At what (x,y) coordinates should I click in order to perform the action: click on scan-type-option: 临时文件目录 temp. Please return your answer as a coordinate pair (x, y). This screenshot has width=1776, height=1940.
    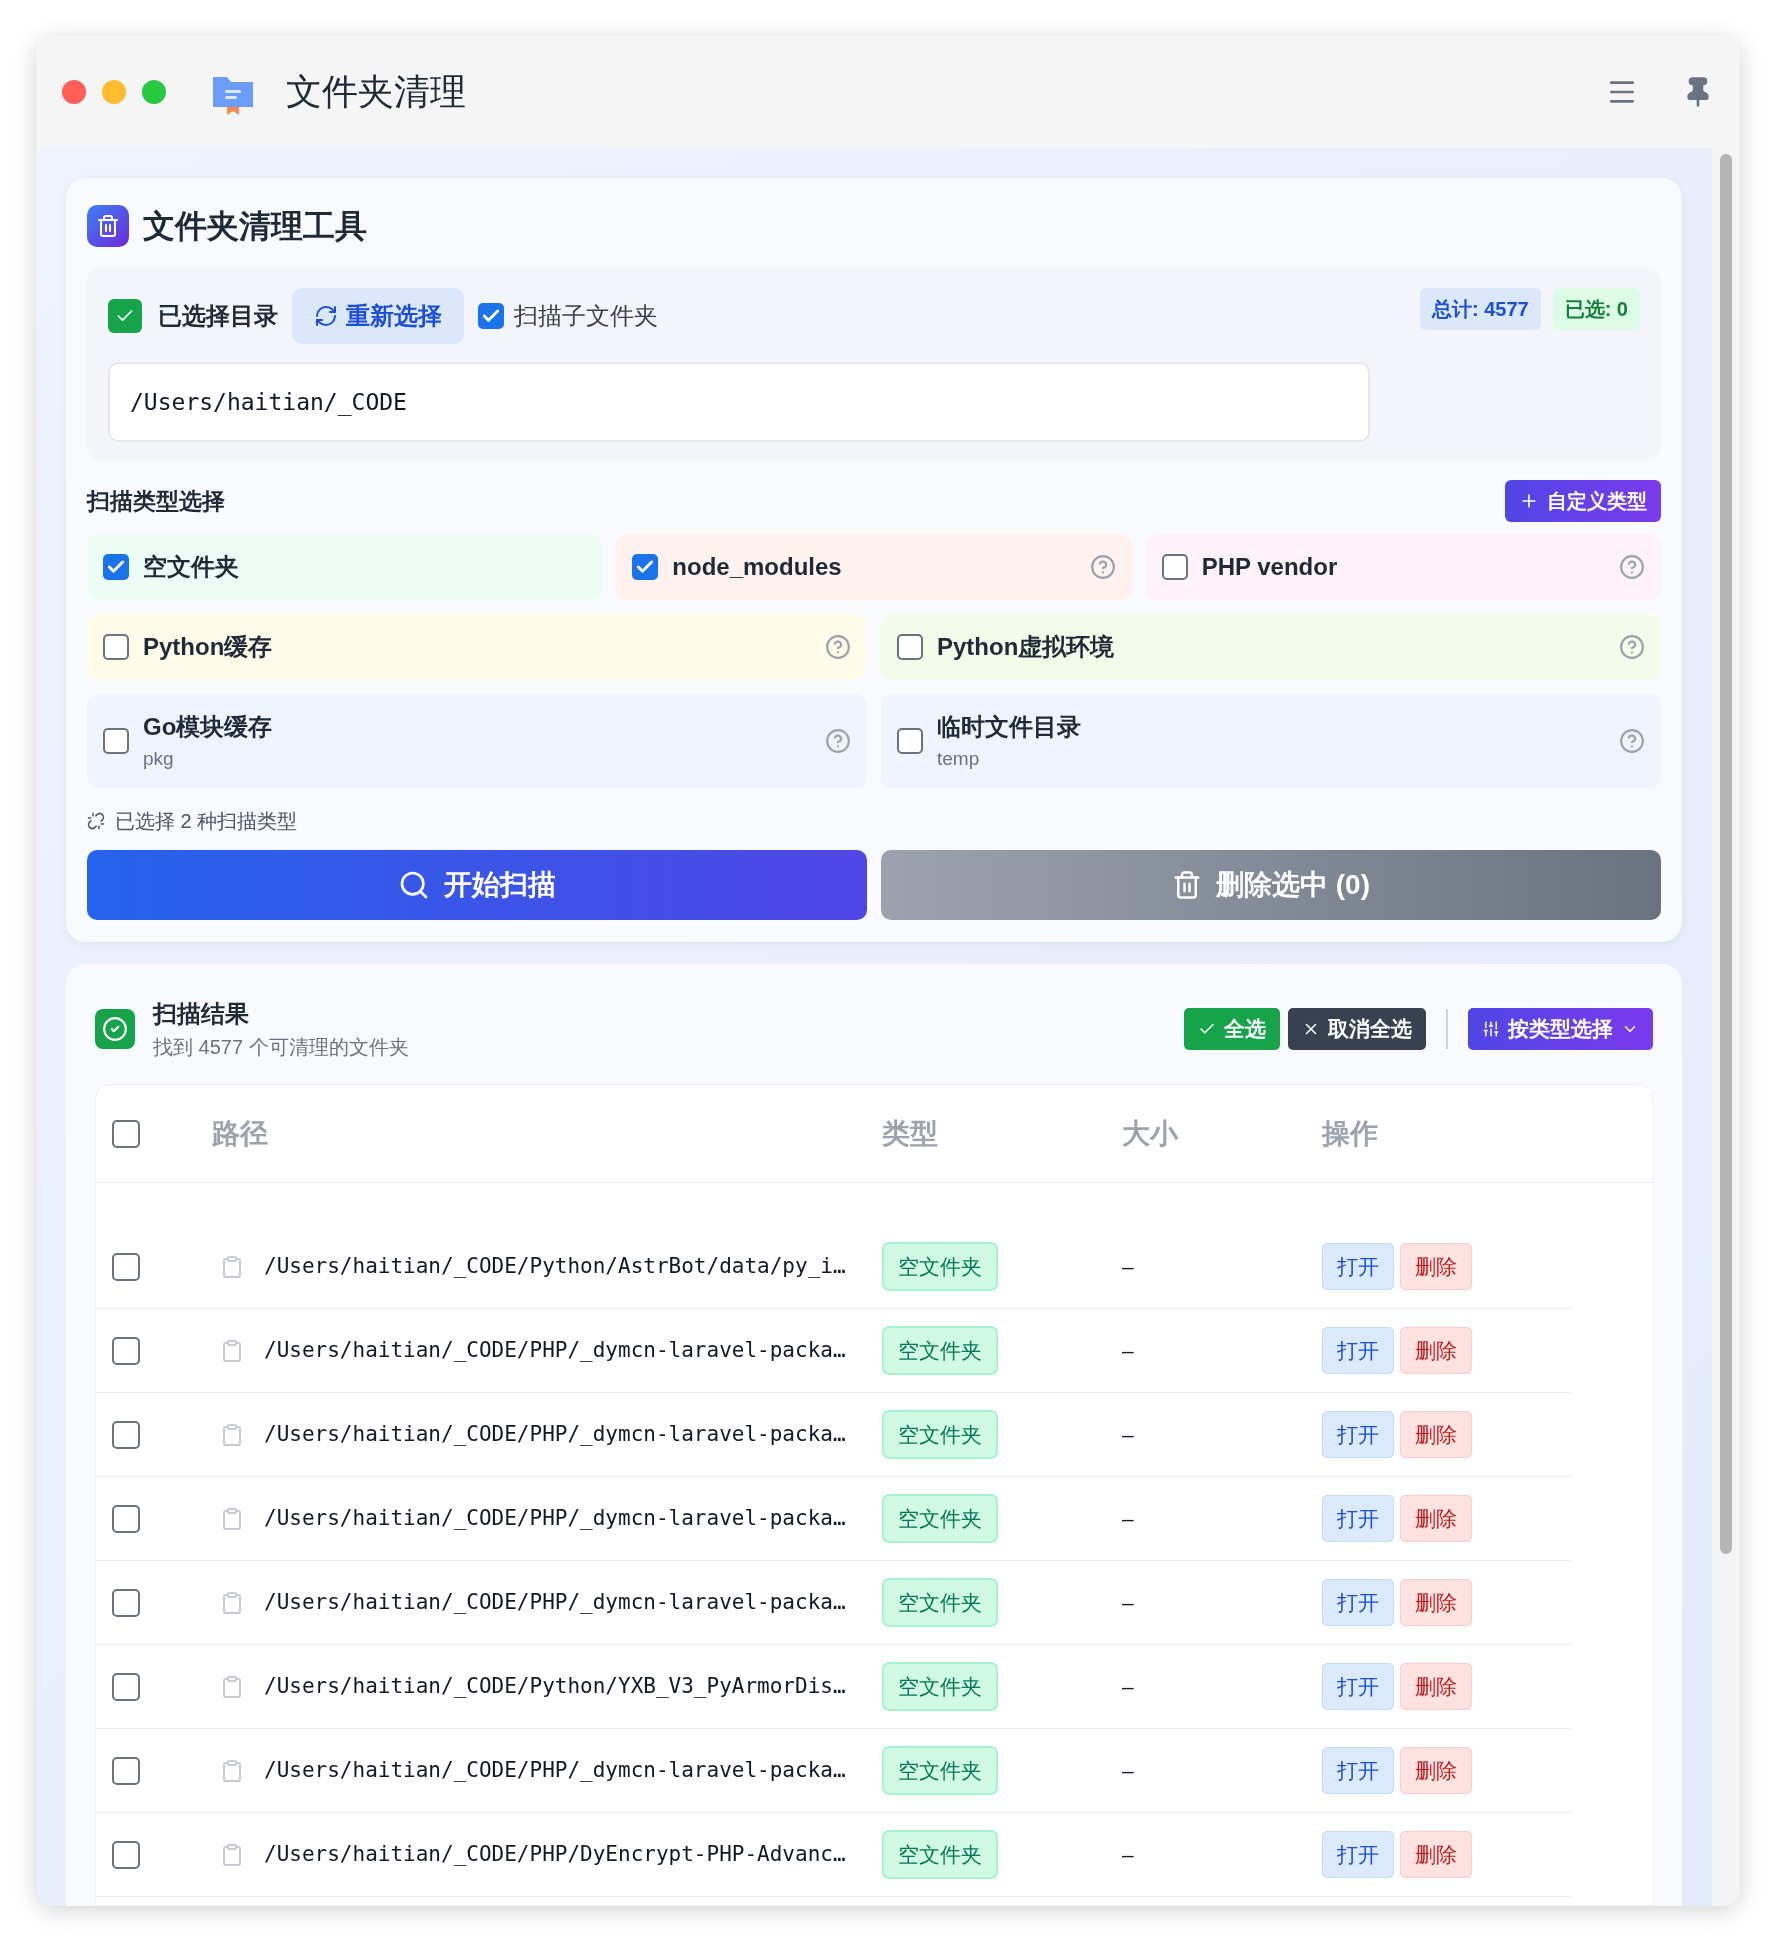
    Looking at the image, I should click on (1271, 741).